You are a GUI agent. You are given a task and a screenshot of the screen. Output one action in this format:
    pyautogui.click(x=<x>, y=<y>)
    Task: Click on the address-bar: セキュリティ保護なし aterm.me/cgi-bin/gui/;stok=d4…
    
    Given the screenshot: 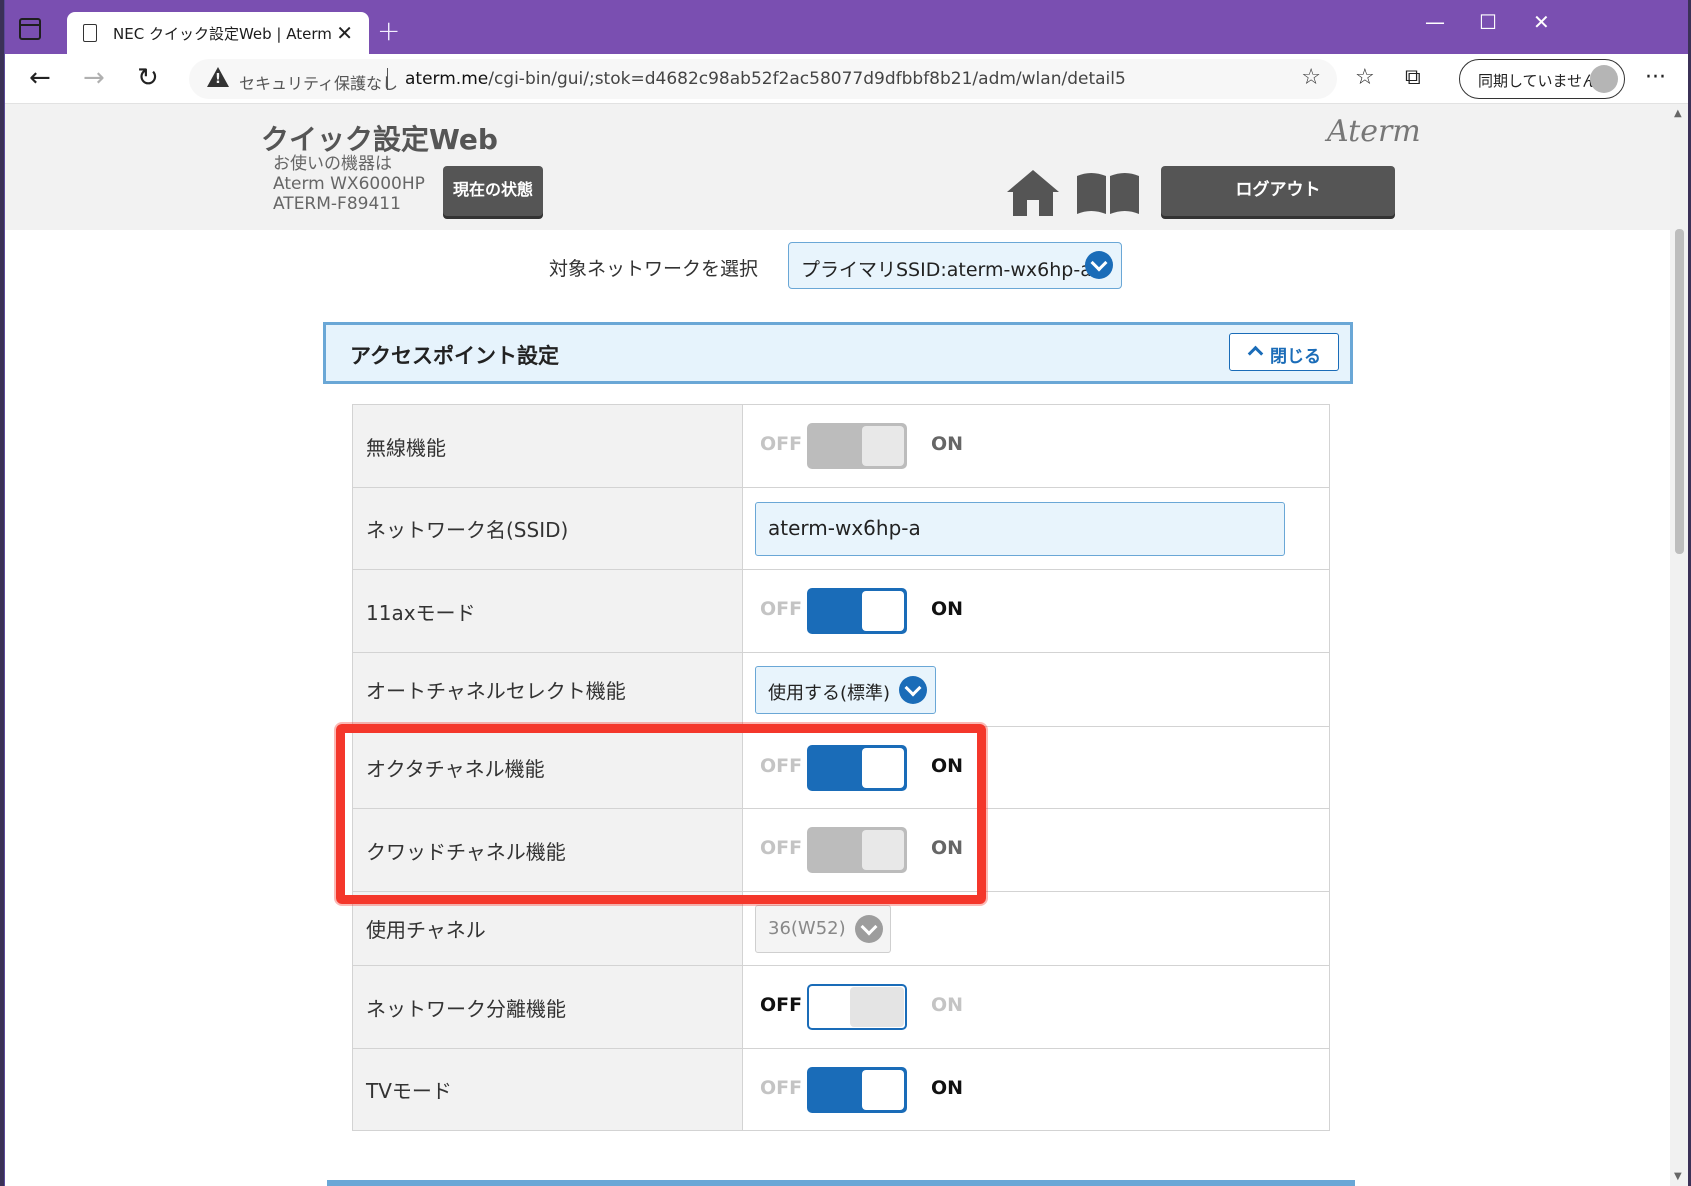 What is the action you would take?
    pyautogui.click(x=763, y=79)
    